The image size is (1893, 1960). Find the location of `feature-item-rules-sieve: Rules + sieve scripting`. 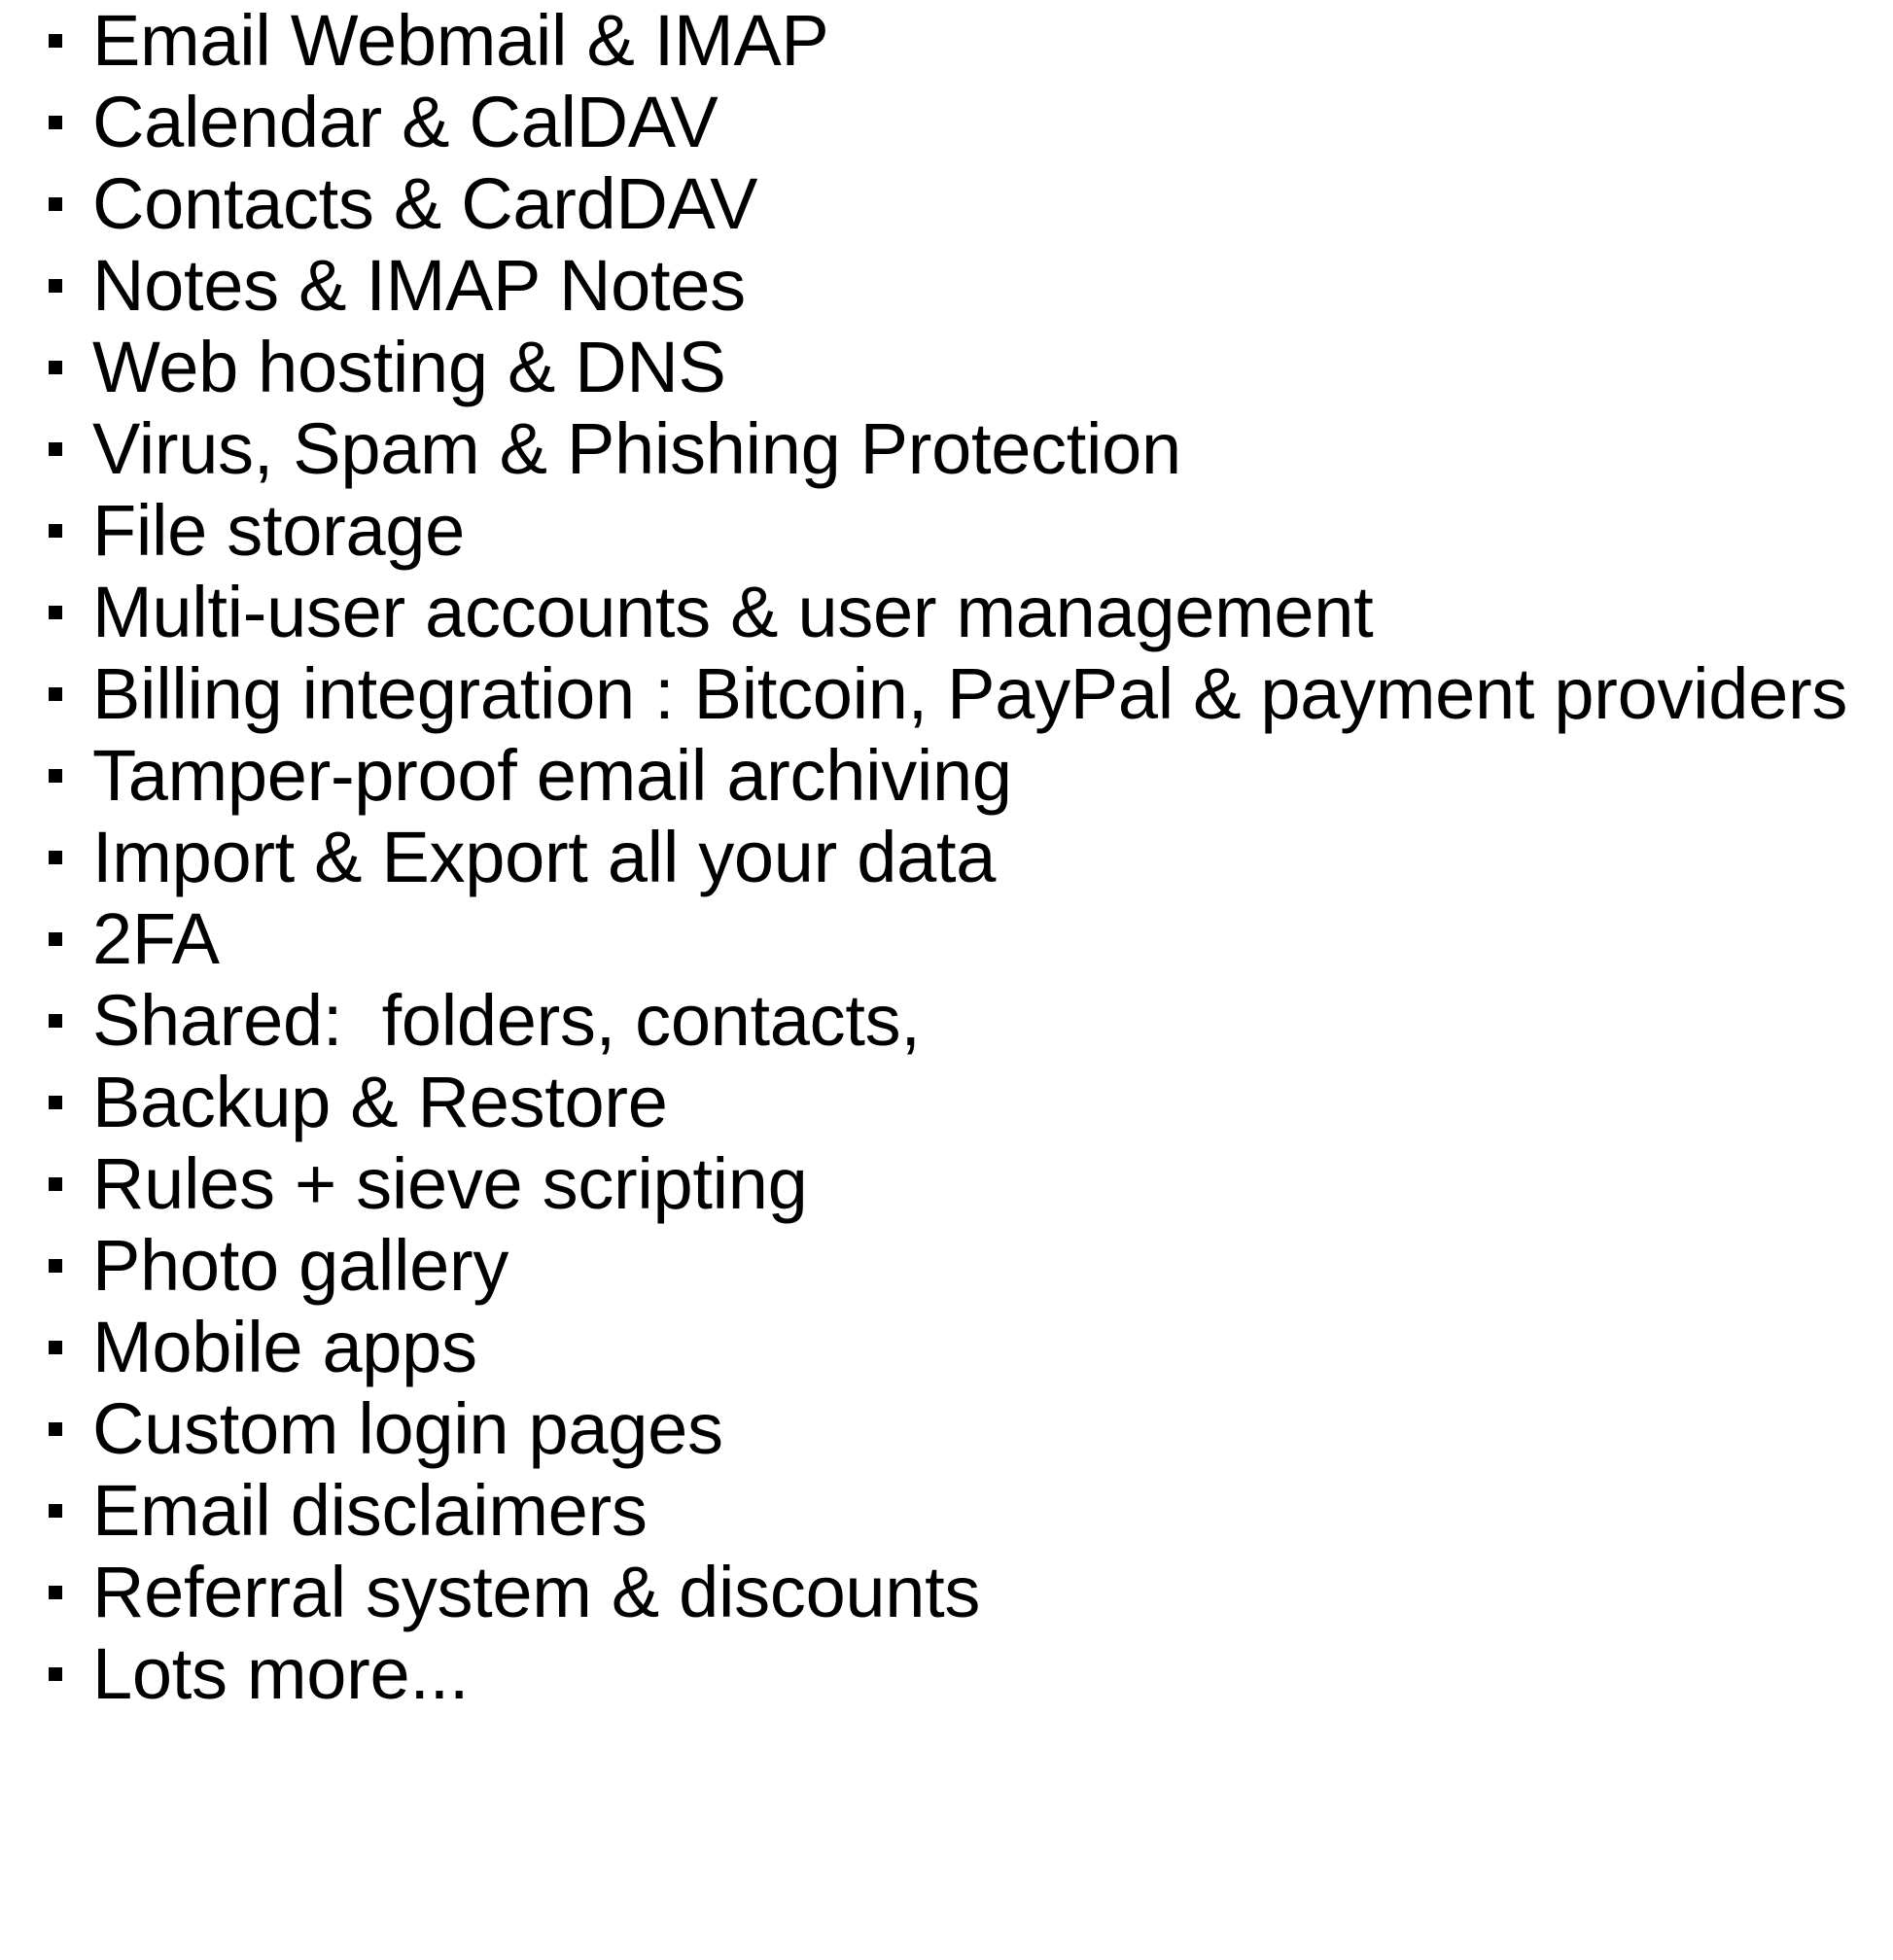

feature-item-rules-sieve: Rules + sieve scripting is located at coordinates (404, 1184).